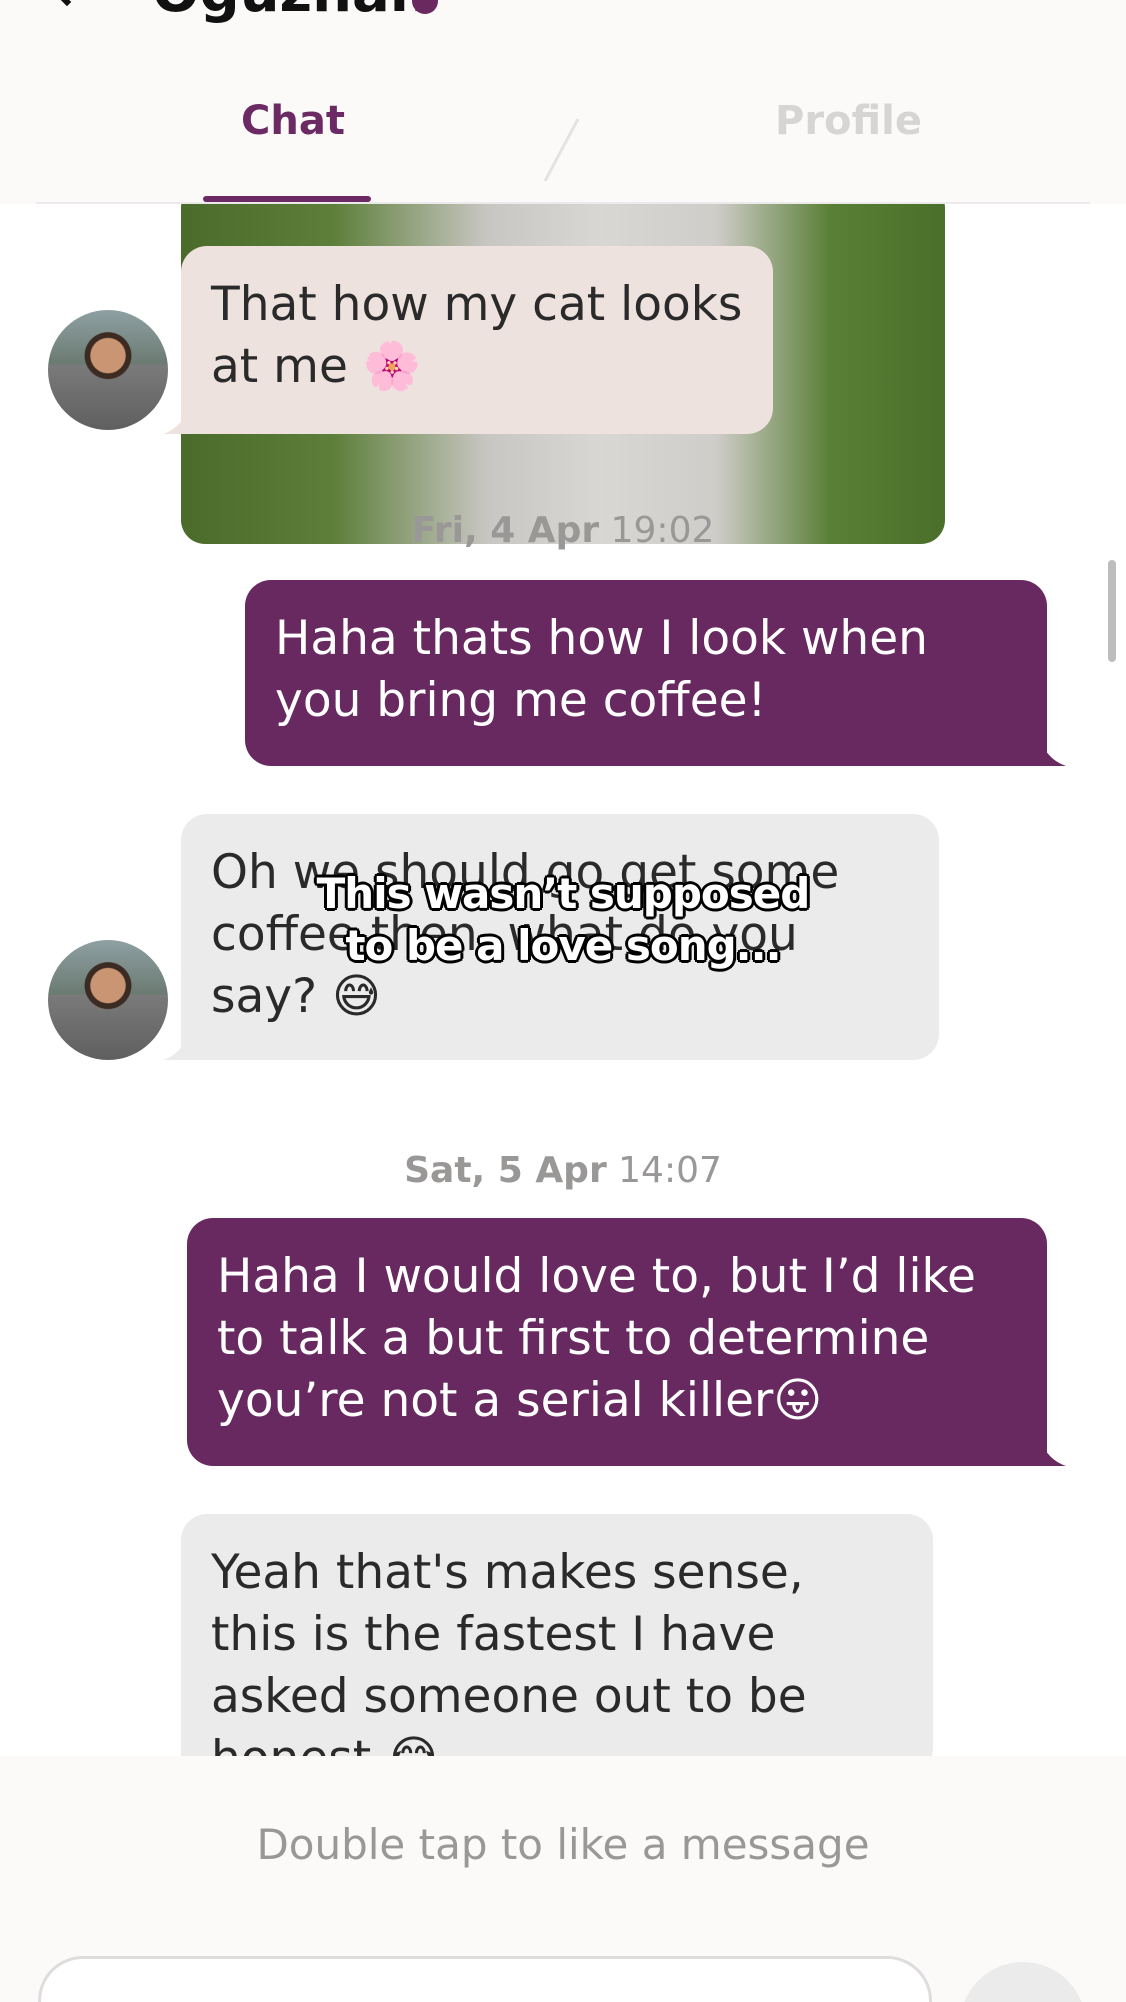  What do you see at coordinates (1112, 611) in the screenshot?
I see `scrollbar` at bounding box center [1112, 611].